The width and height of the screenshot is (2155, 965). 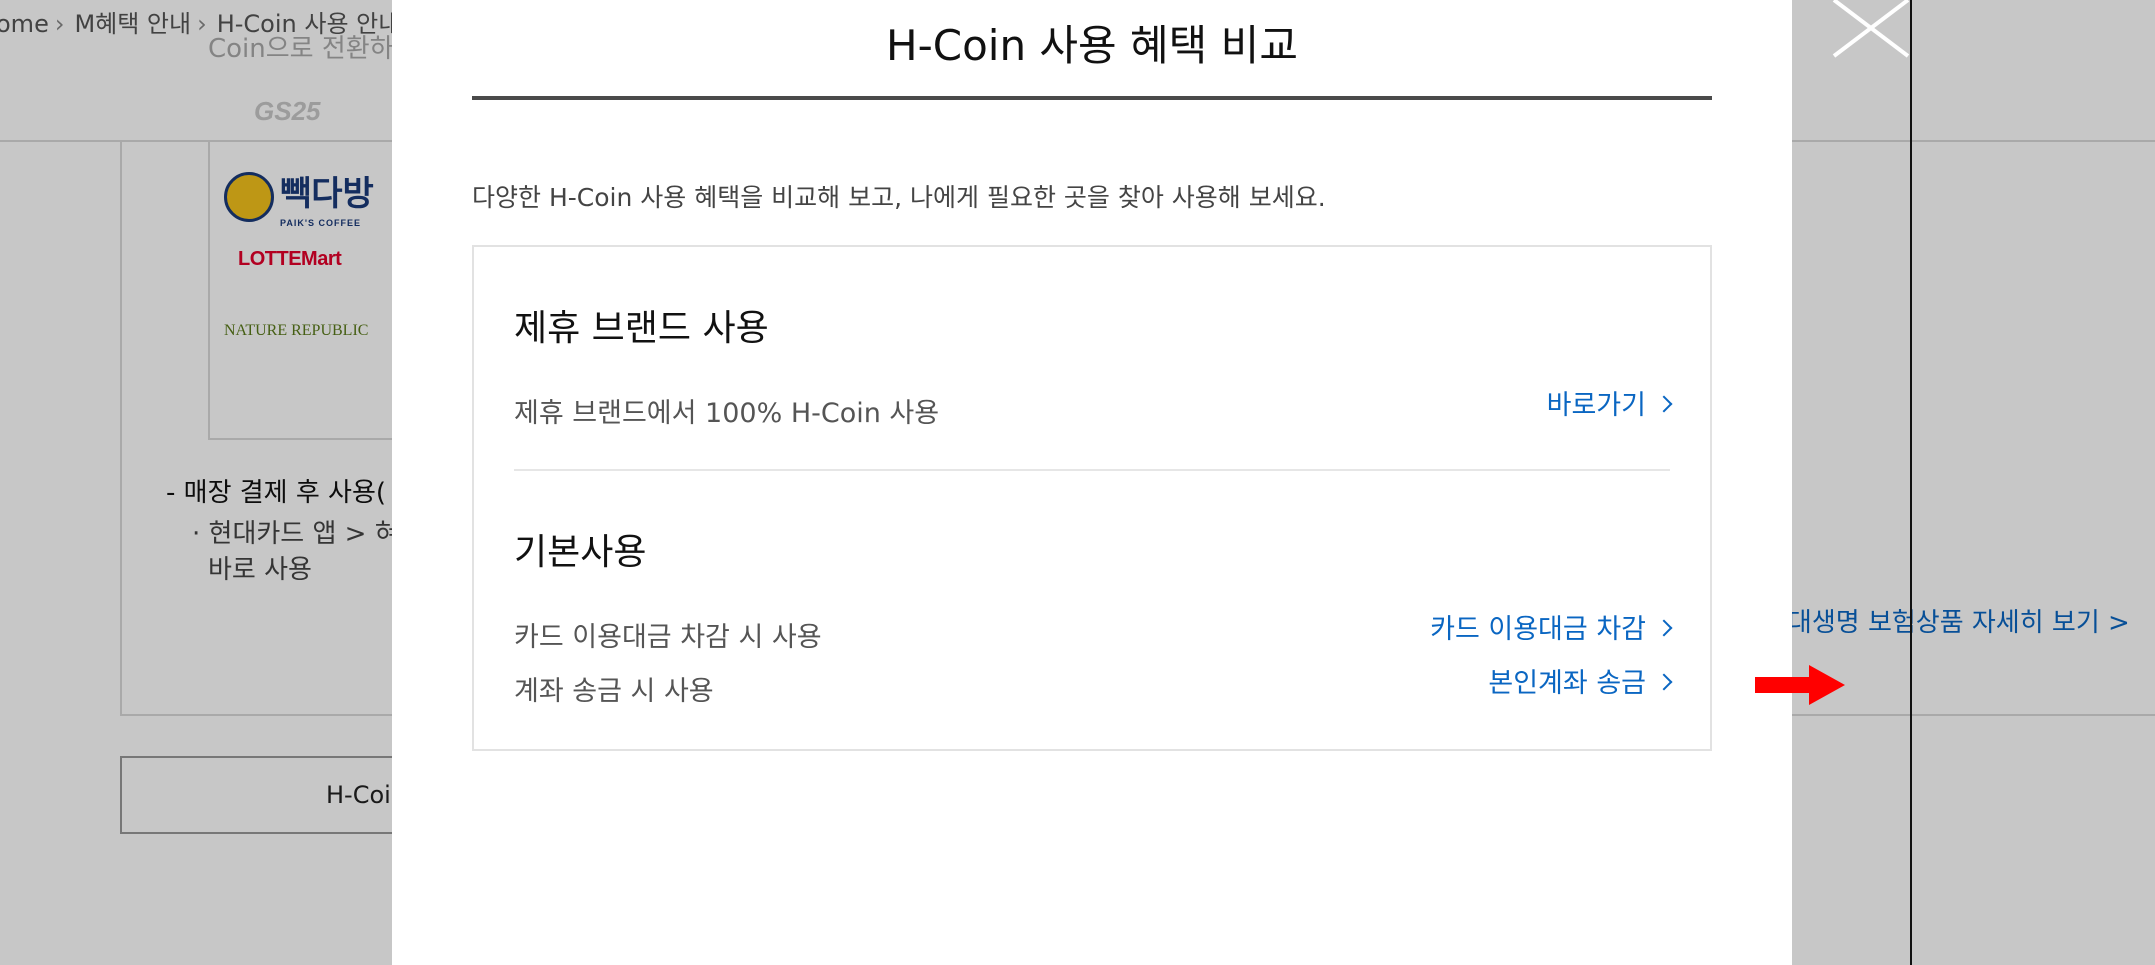 I want to click on link-label: 본인계좌 송금, so click(x=1567, y=683).